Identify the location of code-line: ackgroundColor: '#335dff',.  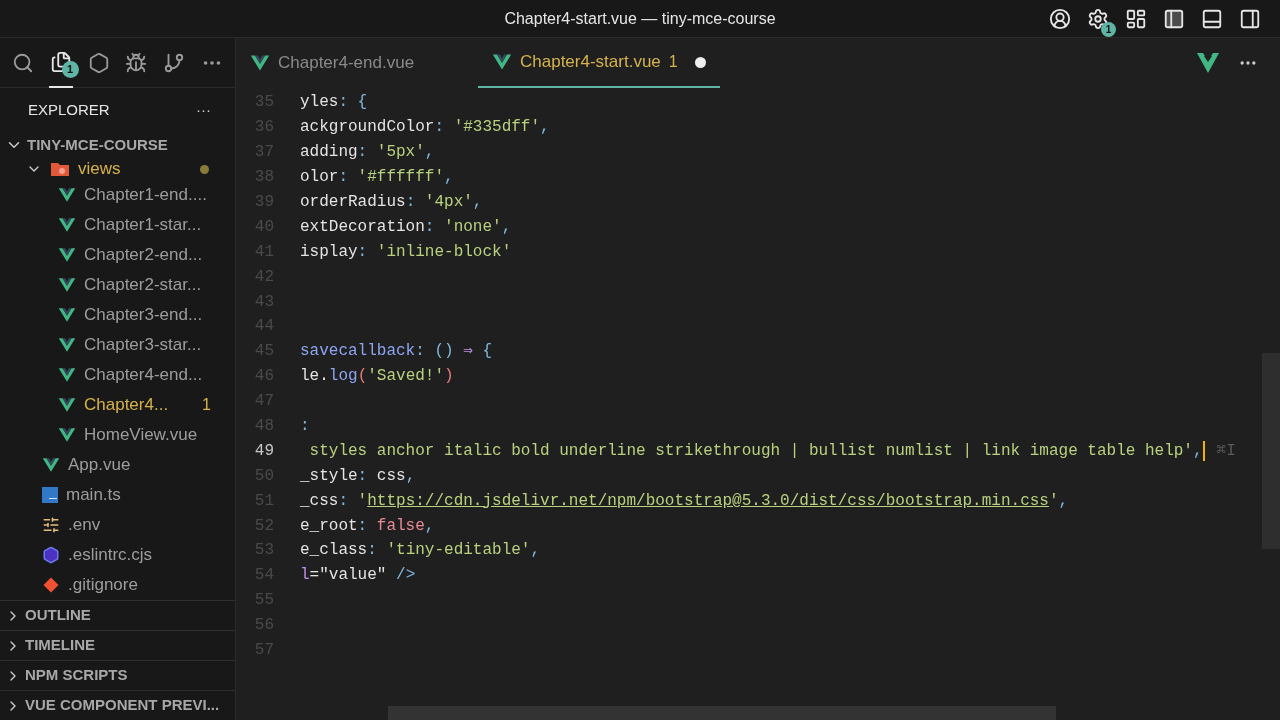
(425, 128).